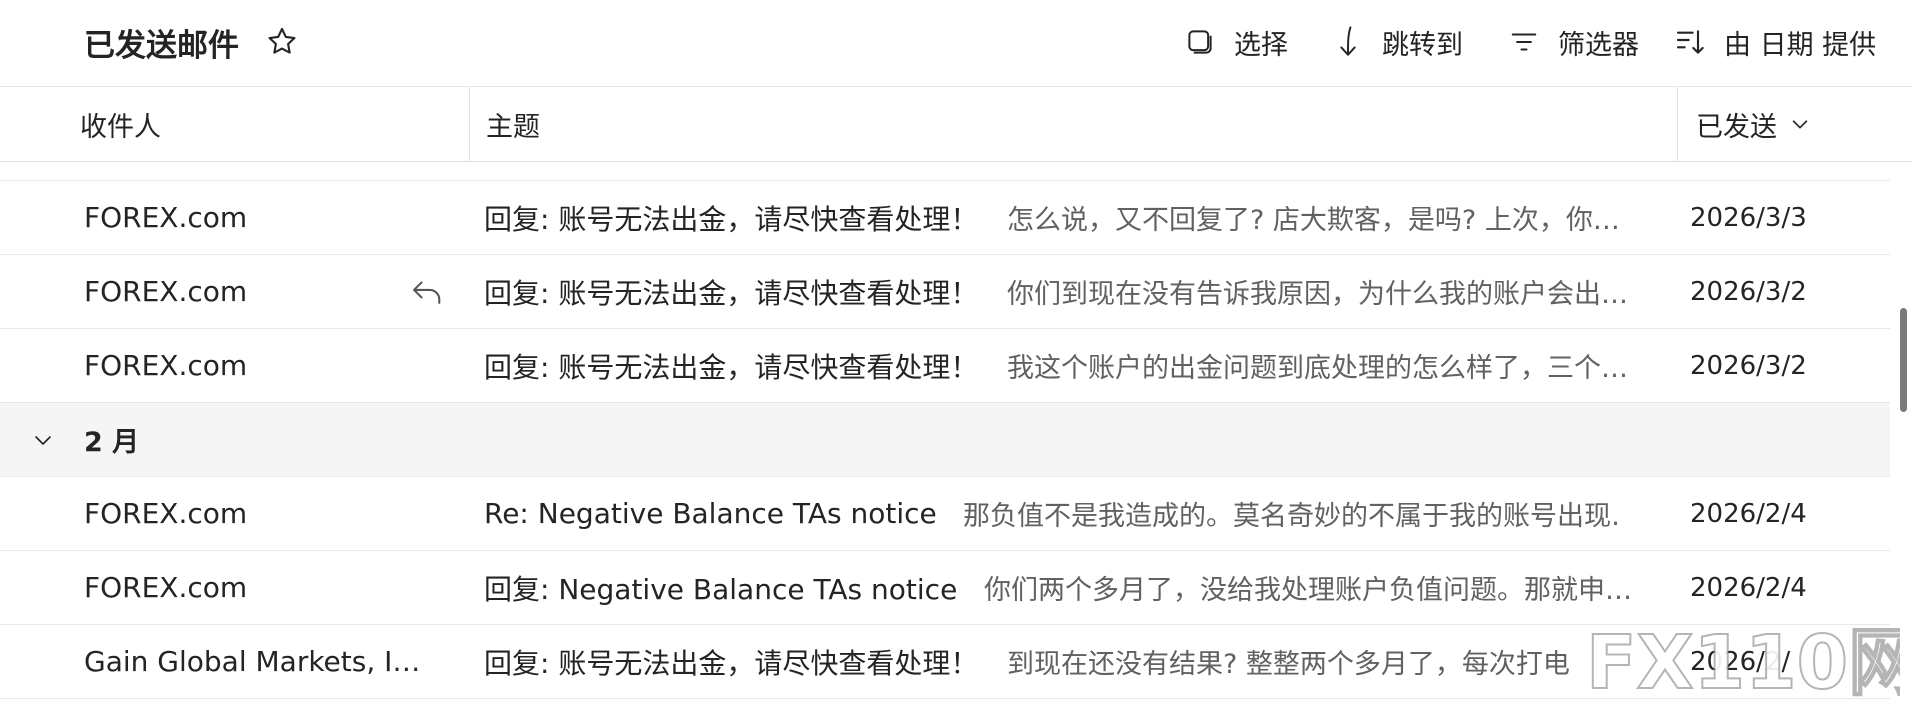 This screenshot has height=714, width=1912. Describe the element at coordinates (112, 442) in the screenshot. I see `group-label: 2 月` at that location.